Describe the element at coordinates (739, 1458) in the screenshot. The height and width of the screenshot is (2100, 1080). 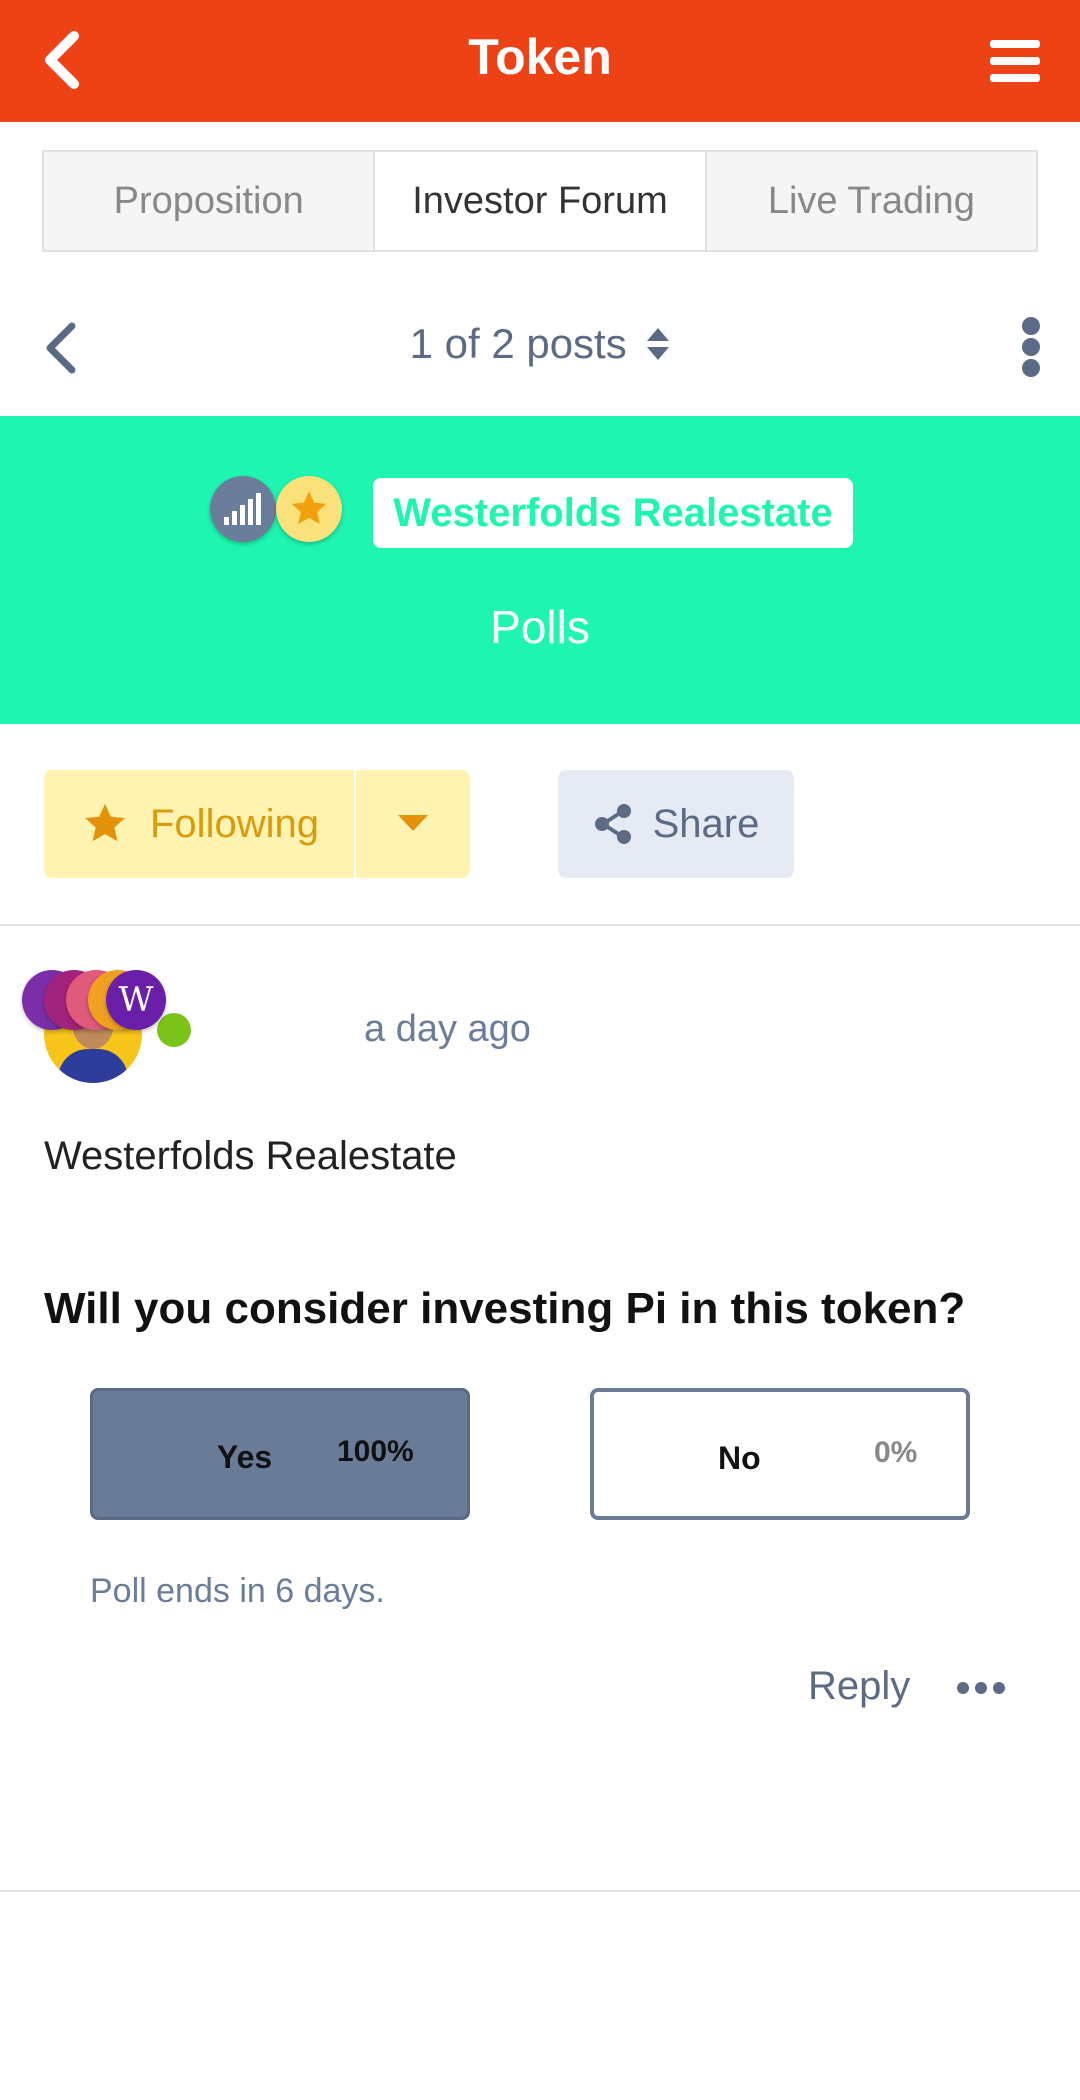
I see `poll-option-label: No` at that location.